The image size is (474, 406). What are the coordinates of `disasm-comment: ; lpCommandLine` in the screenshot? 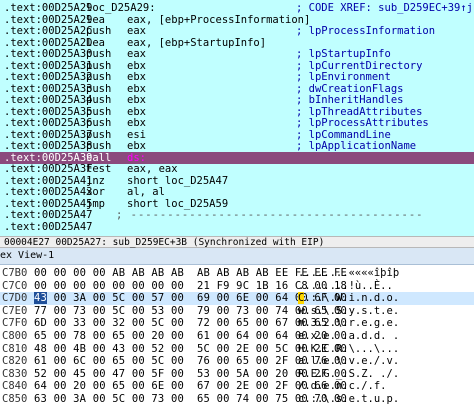 It's located at (343, 134).